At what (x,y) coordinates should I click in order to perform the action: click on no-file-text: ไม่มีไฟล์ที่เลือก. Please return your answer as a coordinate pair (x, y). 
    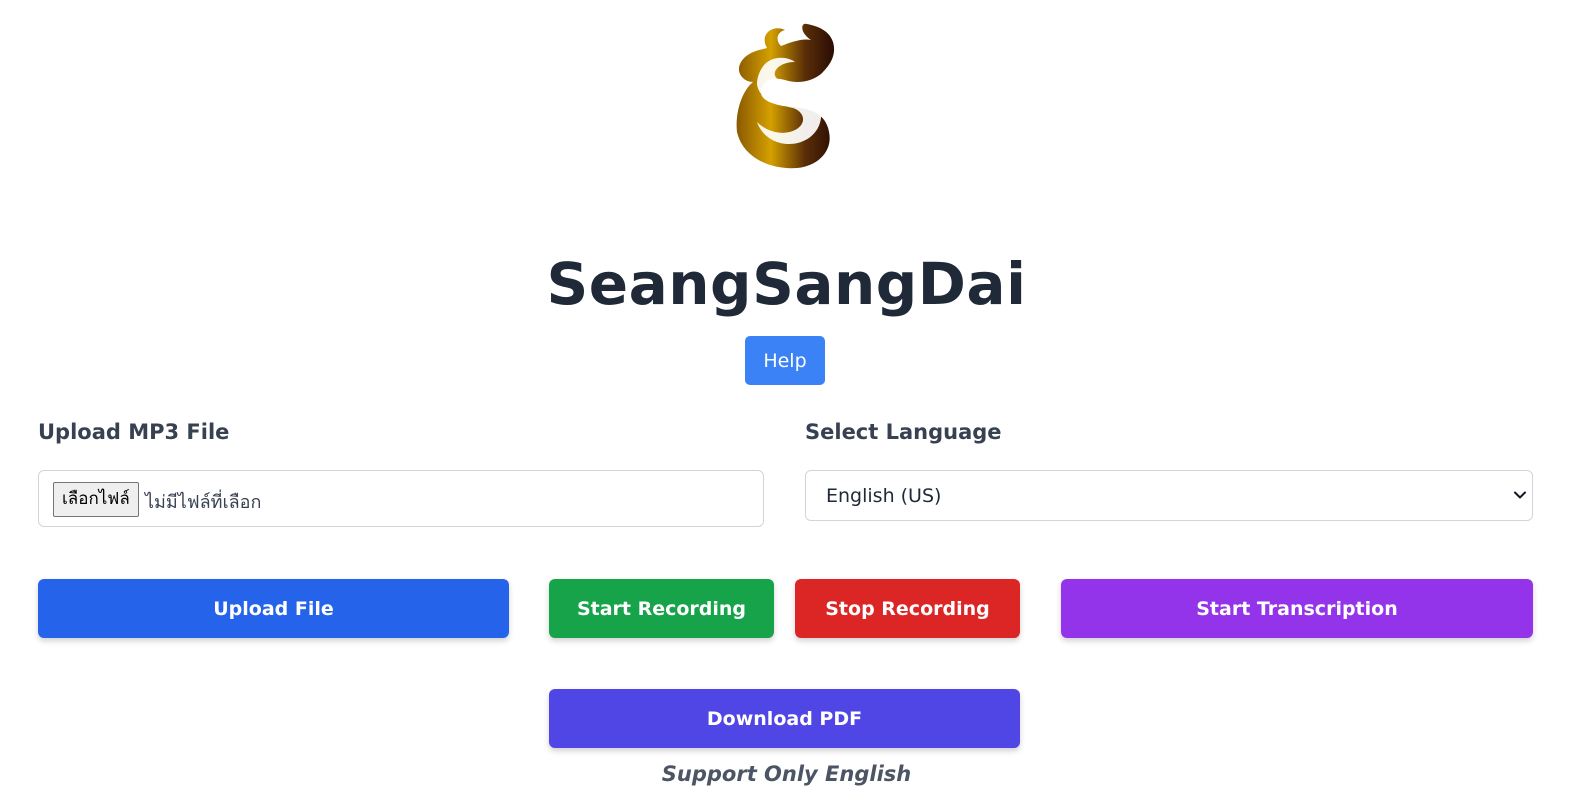
    Looking at the image, I should click on (203, 502).